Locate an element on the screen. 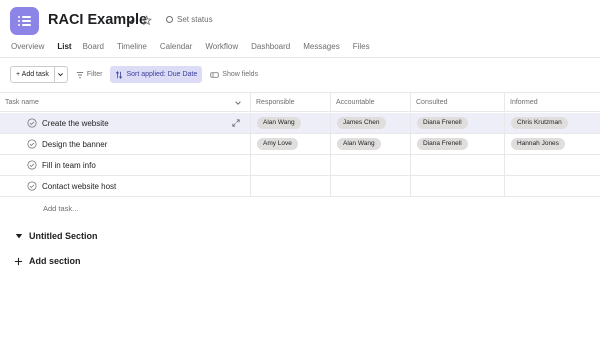  tab-list: List is located at coordinates (64, 50).